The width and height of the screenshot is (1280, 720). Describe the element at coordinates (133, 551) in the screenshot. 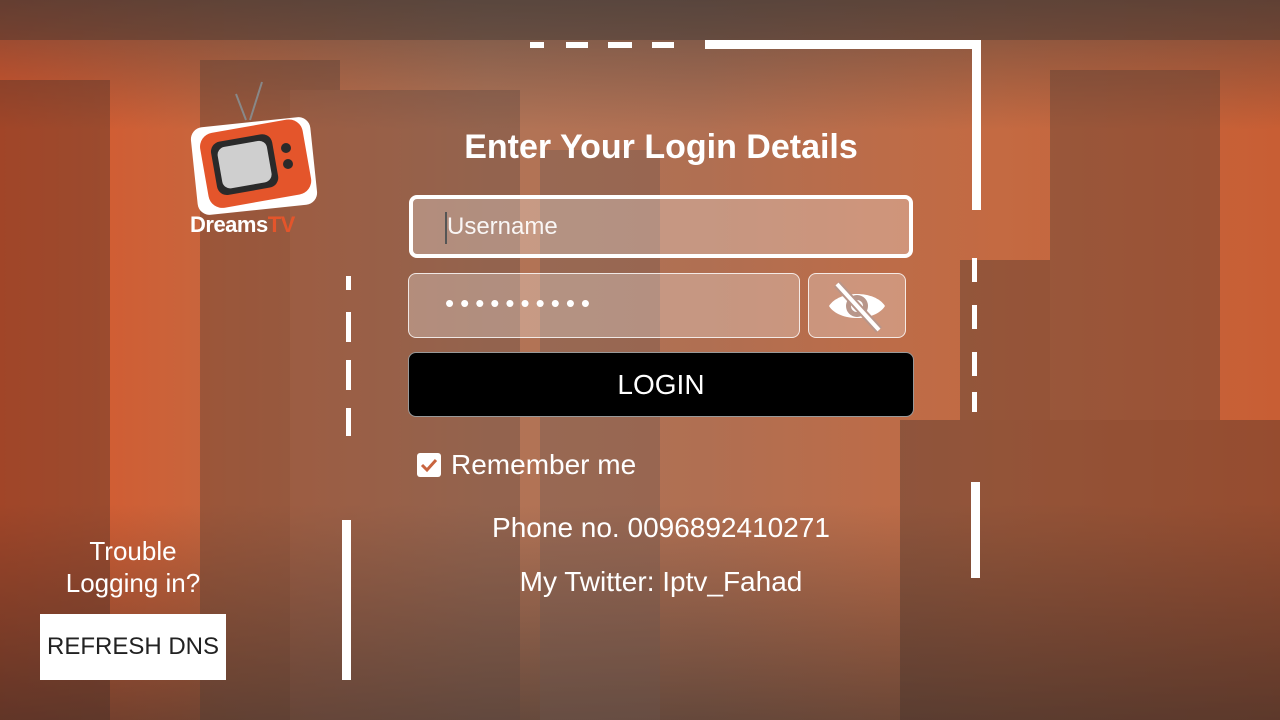

I see `trouble-line-1: Trouble` at that location.